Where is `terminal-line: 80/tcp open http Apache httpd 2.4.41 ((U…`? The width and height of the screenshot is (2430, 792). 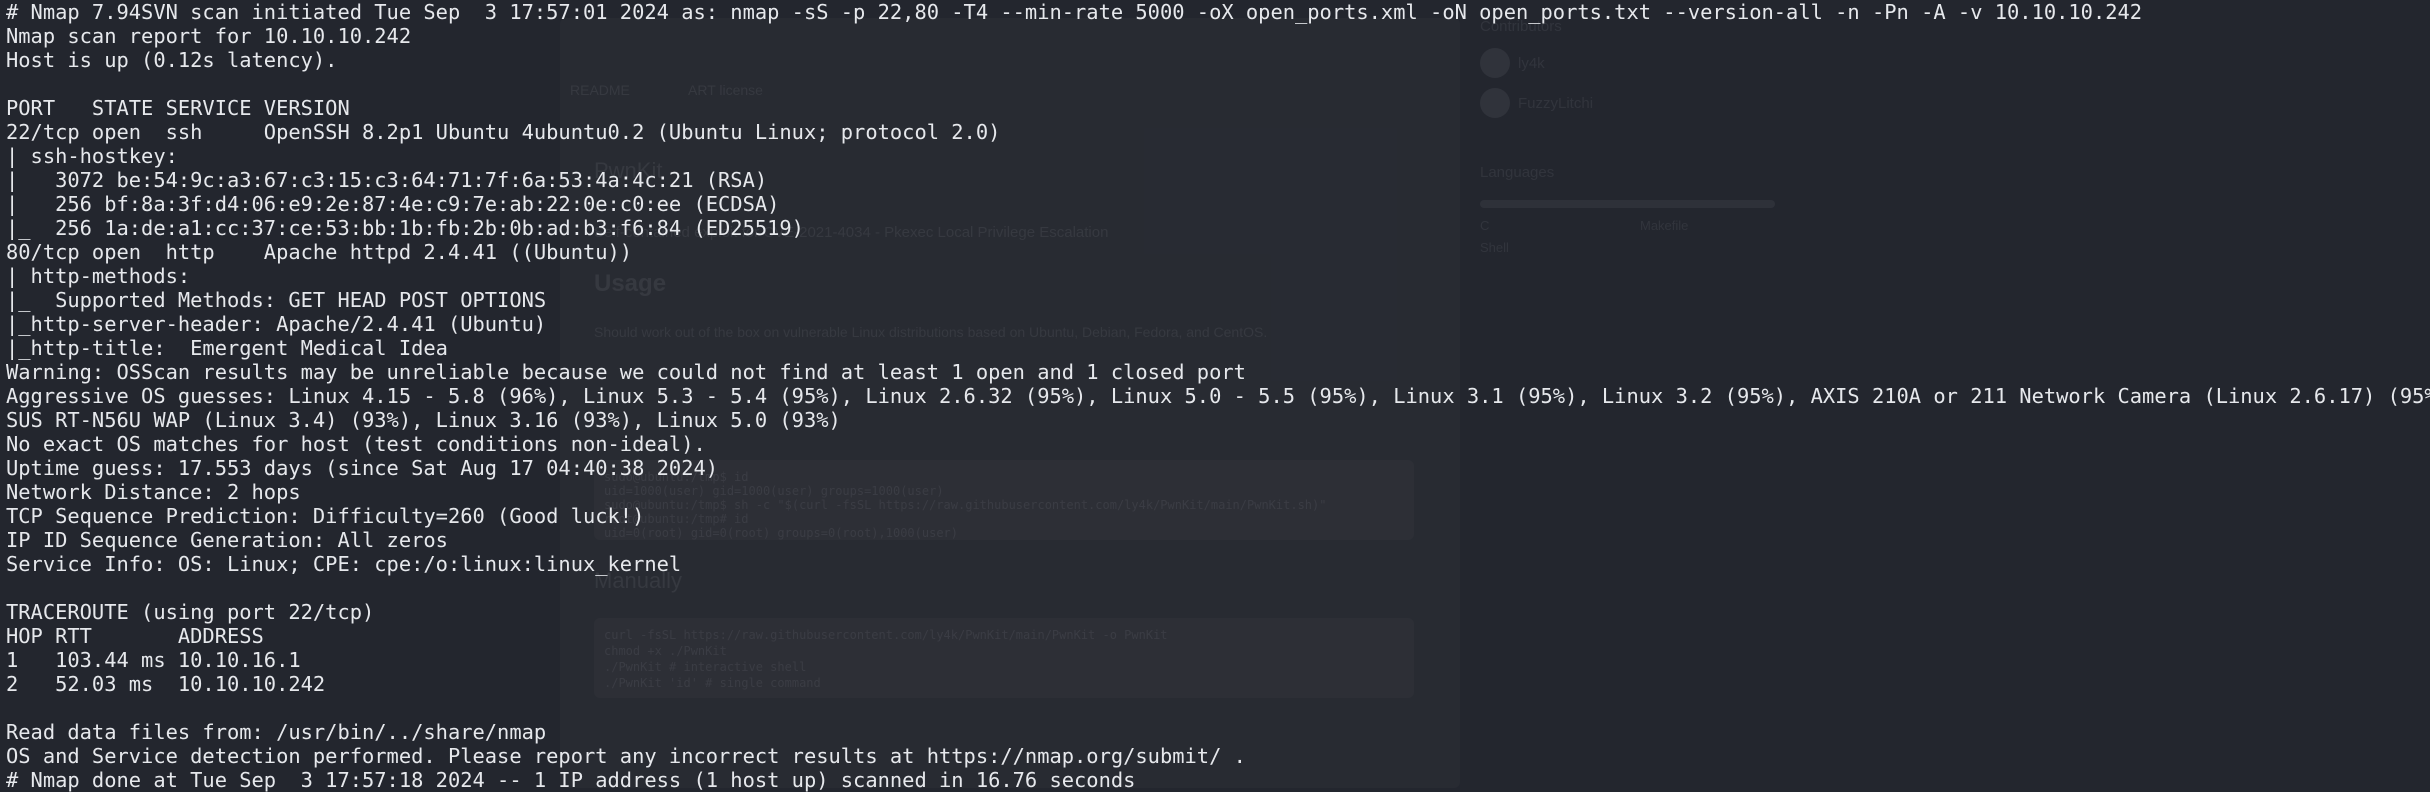 terminal-line: 80/tcp open http Apache httpd 2.4.41 ((U… is located at coordinates (319, 252).